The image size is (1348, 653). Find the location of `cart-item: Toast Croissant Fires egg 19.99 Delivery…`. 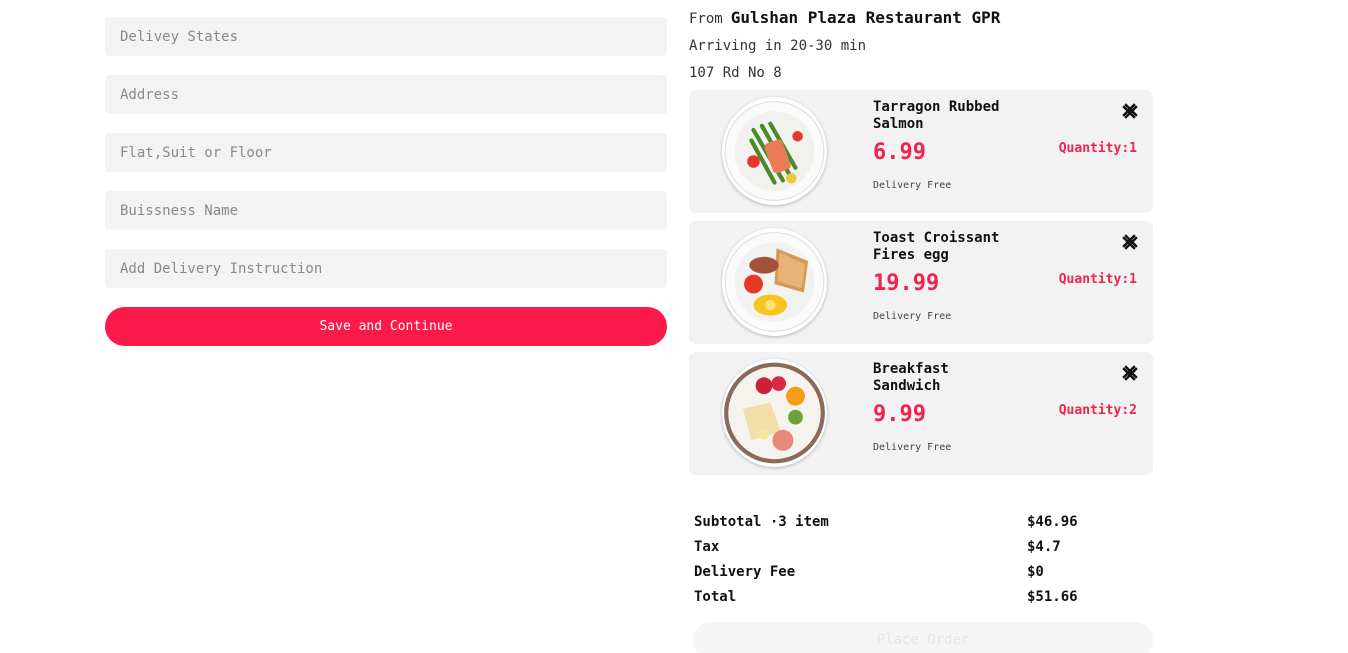

cart-item: Toast Croissant Fires egg 19.99 Delivery… is located at coordinates (921, 282).